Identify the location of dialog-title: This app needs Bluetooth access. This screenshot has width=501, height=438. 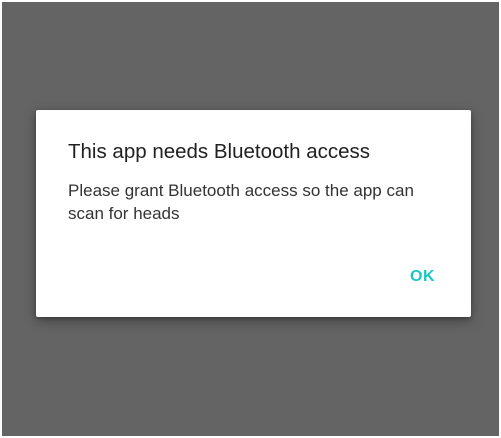
(219, 151).